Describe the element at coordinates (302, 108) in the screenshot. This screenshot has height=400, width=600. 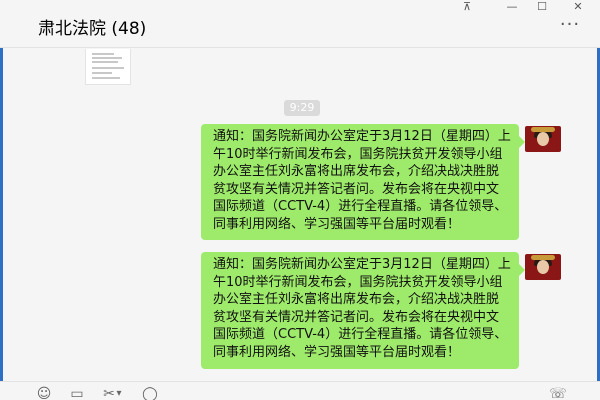
I see `time-divider: 9:29` at that location.